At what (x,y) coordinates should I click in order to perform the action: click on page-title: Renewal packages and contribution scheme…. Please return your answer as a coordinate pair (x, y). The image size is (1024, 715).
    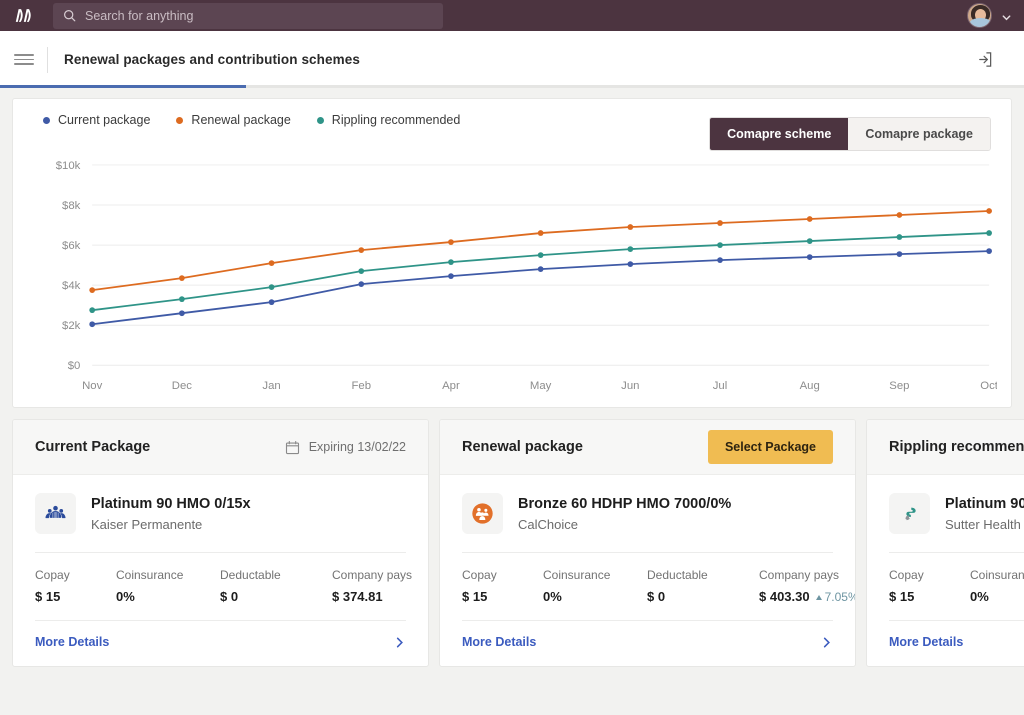
    Looking at the image, I should click on (212, 59).